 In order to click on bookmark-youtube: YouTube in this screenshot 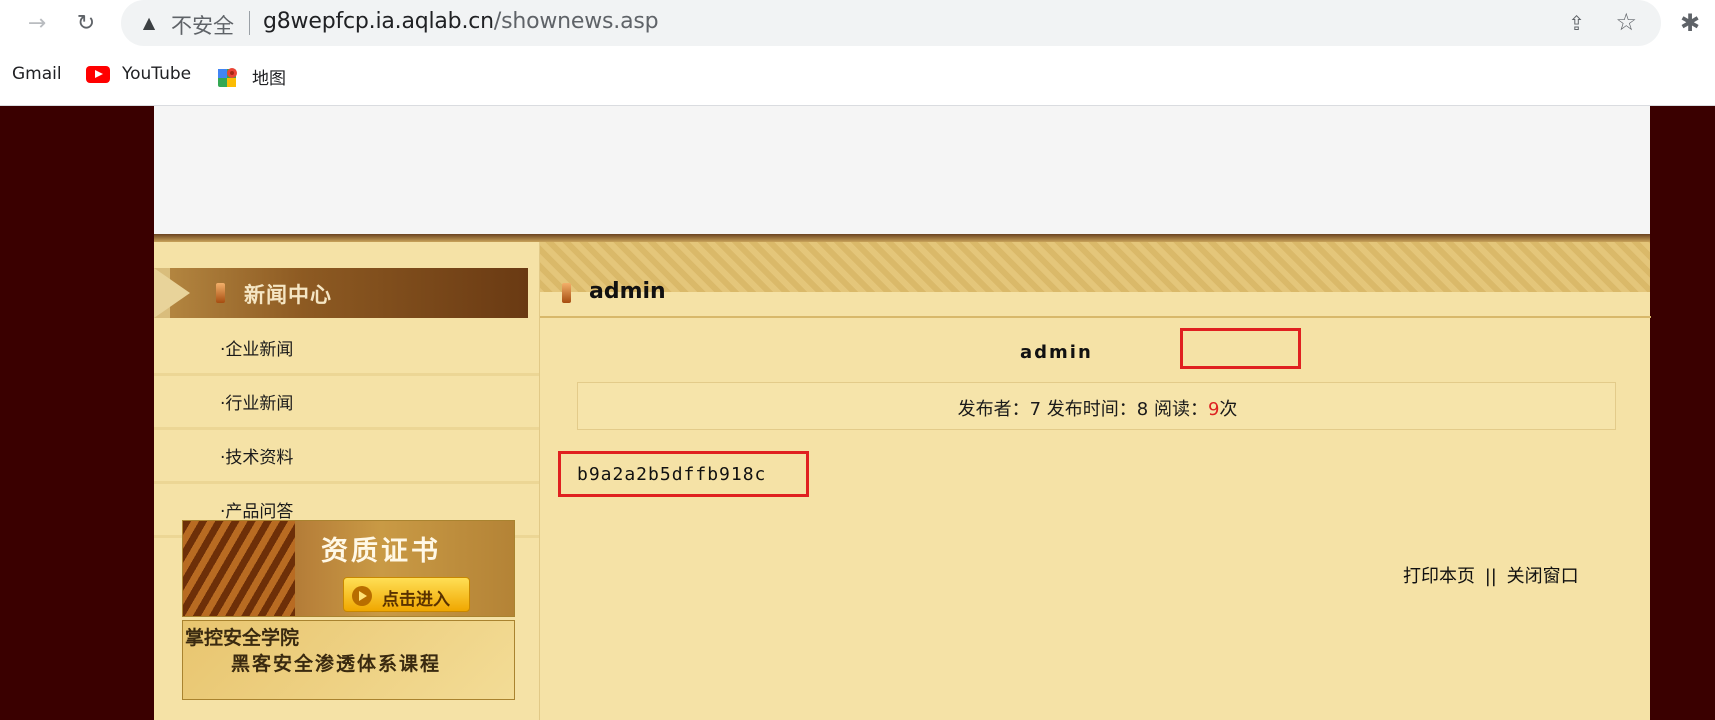, I will do `click(138, 74)`.